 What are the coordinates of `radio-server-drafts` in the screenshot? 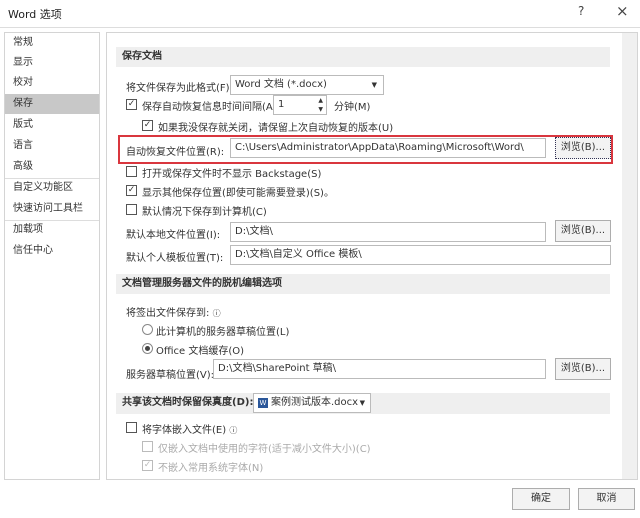 It's located at (147, 329).